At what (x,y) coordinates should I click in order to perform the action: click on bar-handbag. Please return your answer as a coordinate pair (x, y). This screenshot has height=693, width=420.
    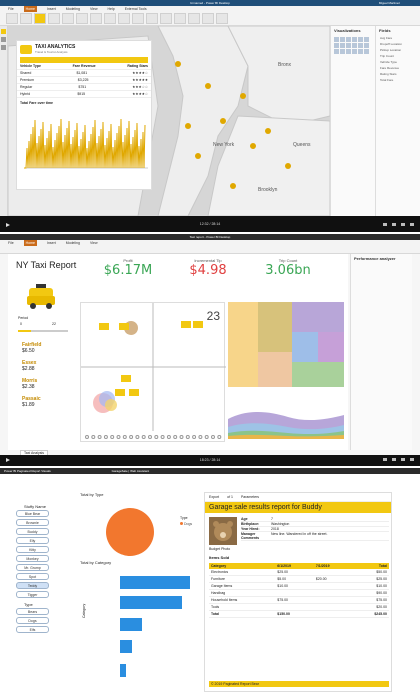
    Looking at the image, I should click on (131, 624).